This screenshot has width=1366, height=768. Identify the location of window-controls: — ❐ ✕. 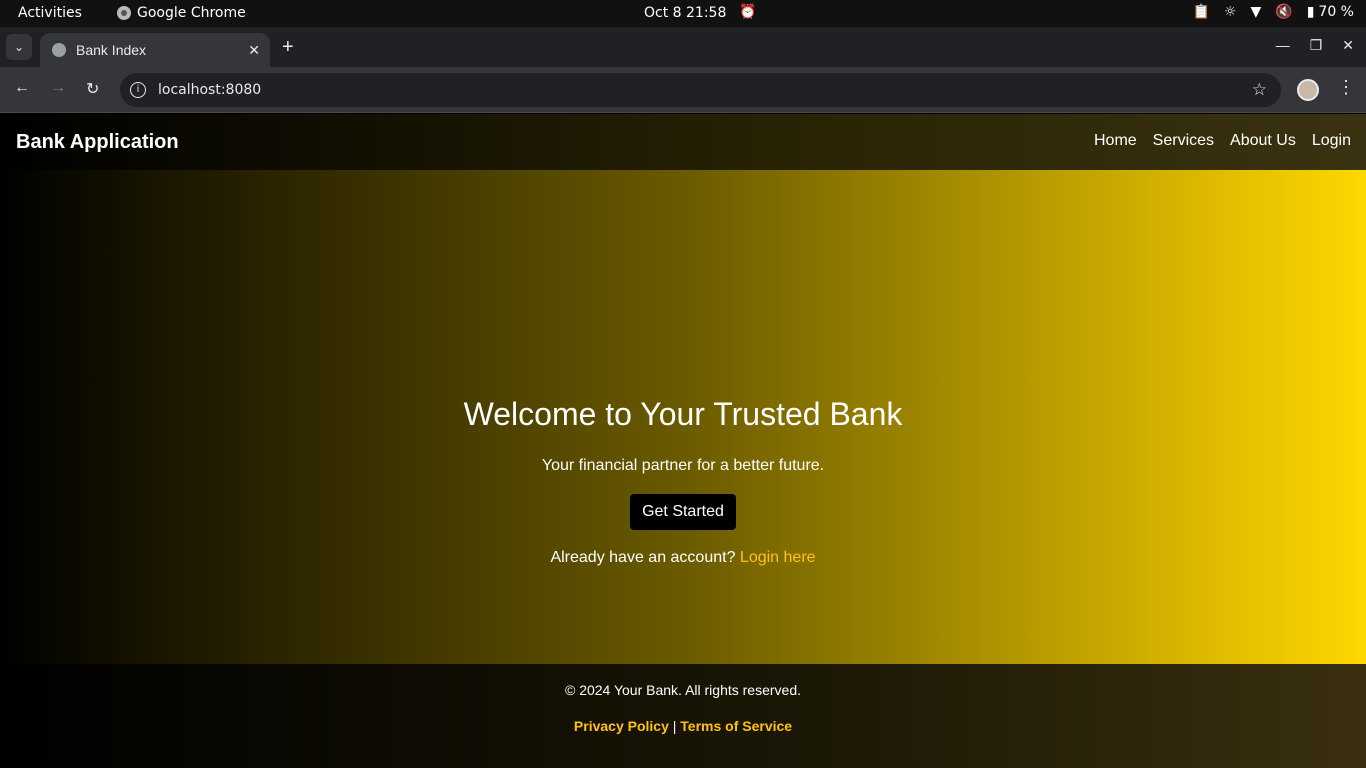
(1315, 45).